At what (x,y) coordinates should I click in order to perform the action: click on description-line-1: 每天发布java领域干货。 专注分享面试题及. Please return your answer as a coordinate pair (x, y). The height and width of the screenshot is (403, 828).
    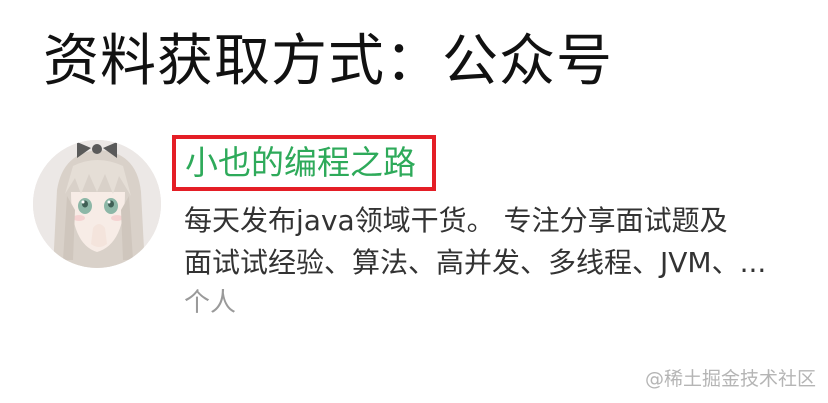
    Looking at the image, I should click on (456, 220).